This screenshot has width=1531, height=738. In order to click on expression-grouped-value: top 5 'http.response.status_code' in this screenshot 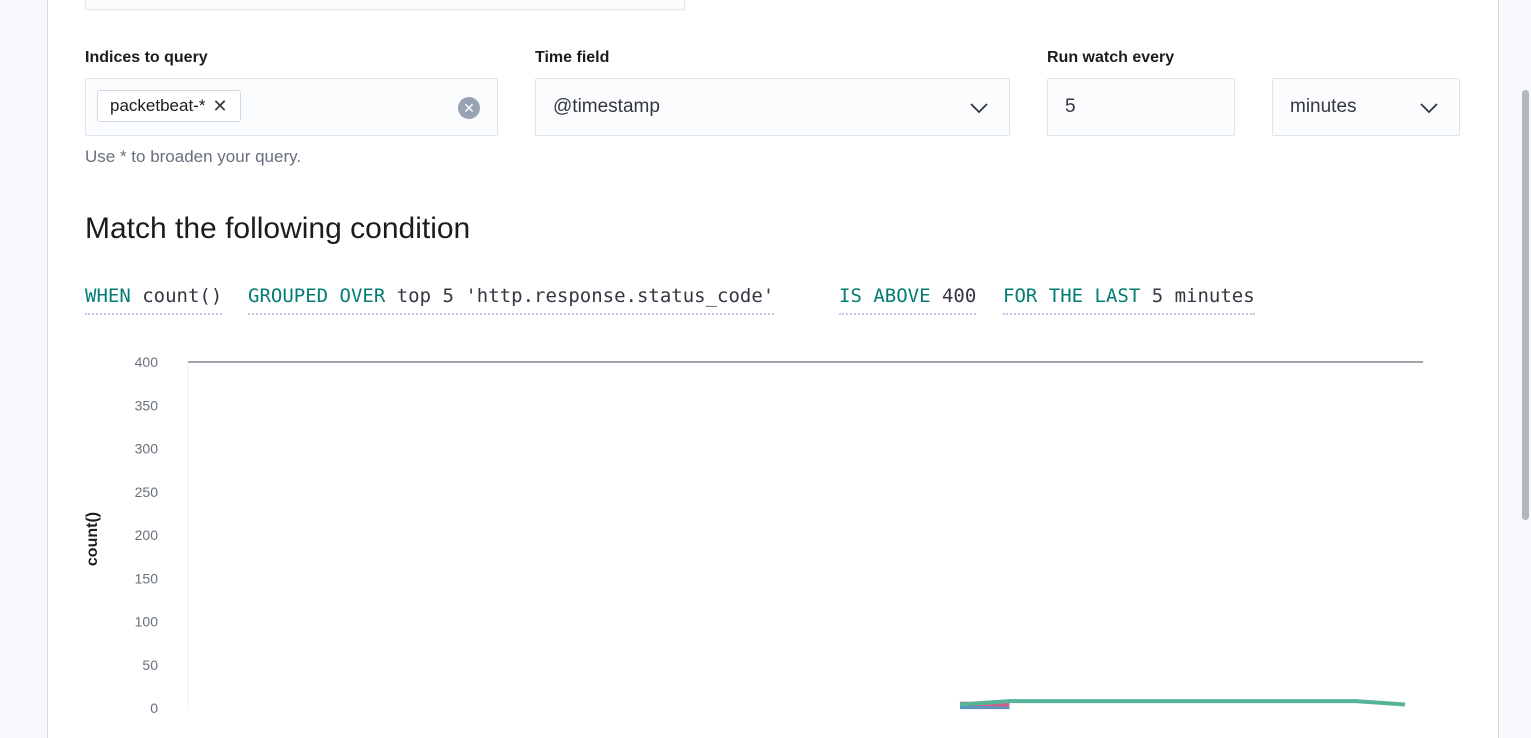, I will do `click(585, 296)`.